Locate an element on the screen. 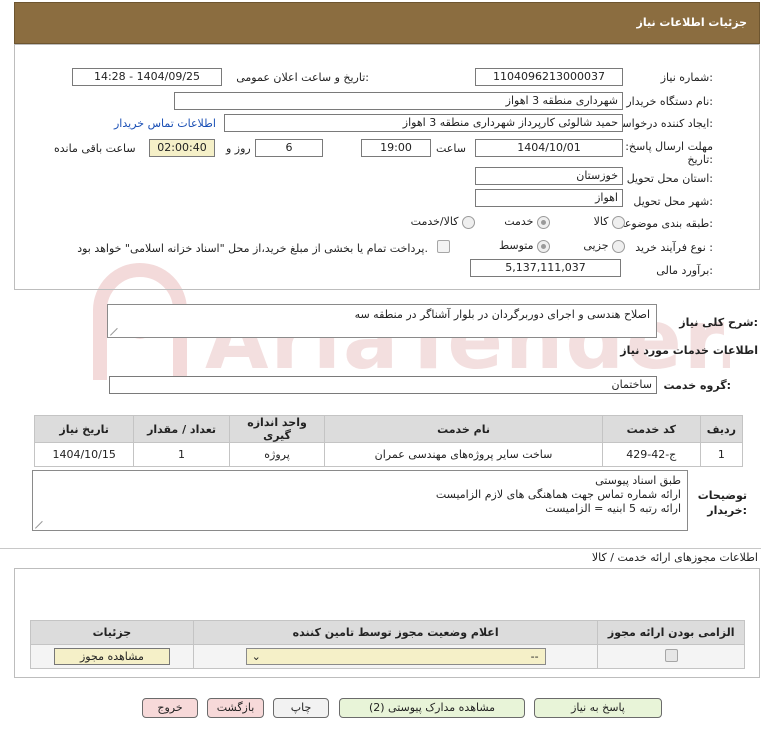 The height and width of the screenshot is (735, 761). category-option-both-label: کالا/خدمت is located at coordinates (434, 221).